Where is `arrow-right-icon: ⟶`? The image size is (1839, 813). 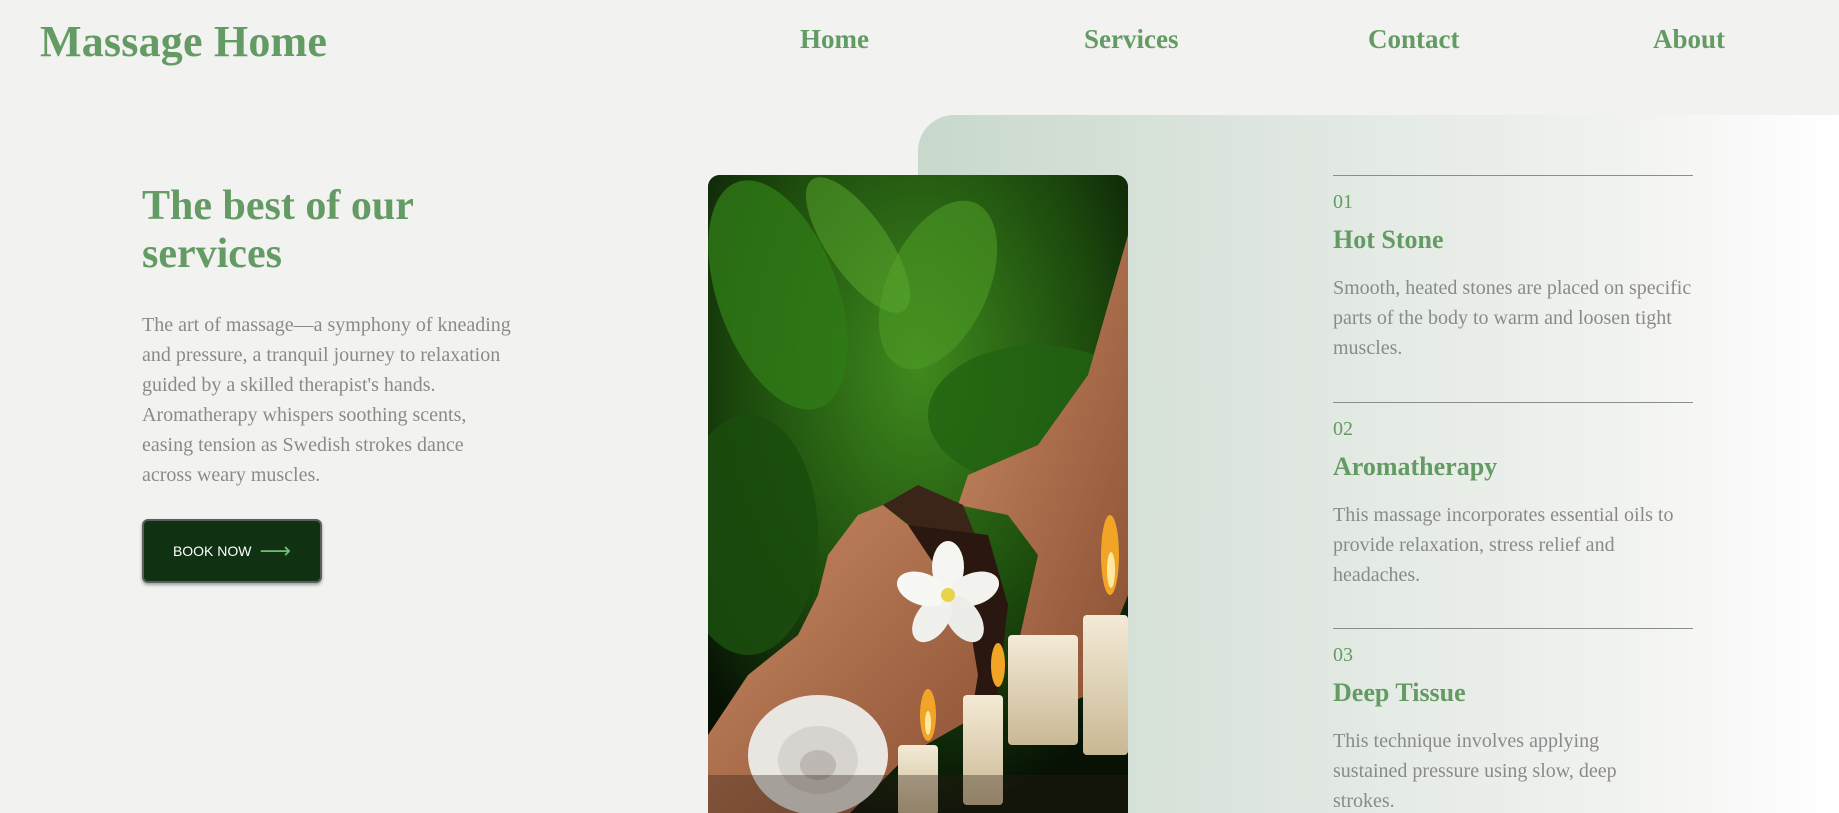 arrow-right-icon: ⟶ is located at coordinates (275, 550).